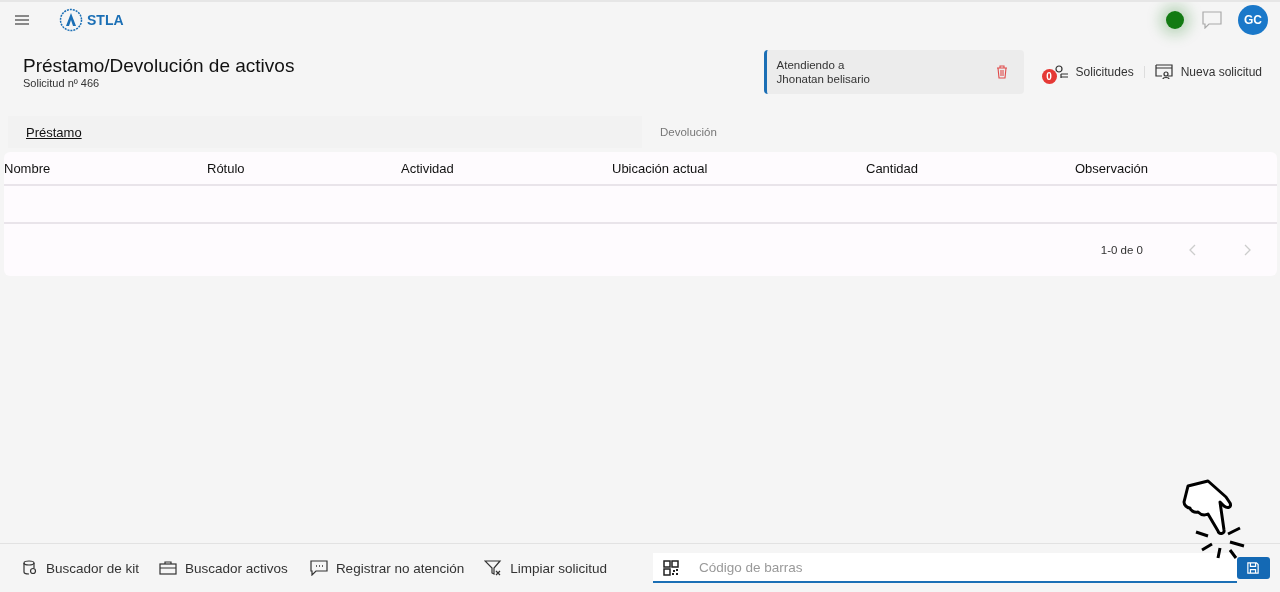 The width and height of the screenshot is (1280, 592). I want to click on people-list-icon, so click(1060, 72).